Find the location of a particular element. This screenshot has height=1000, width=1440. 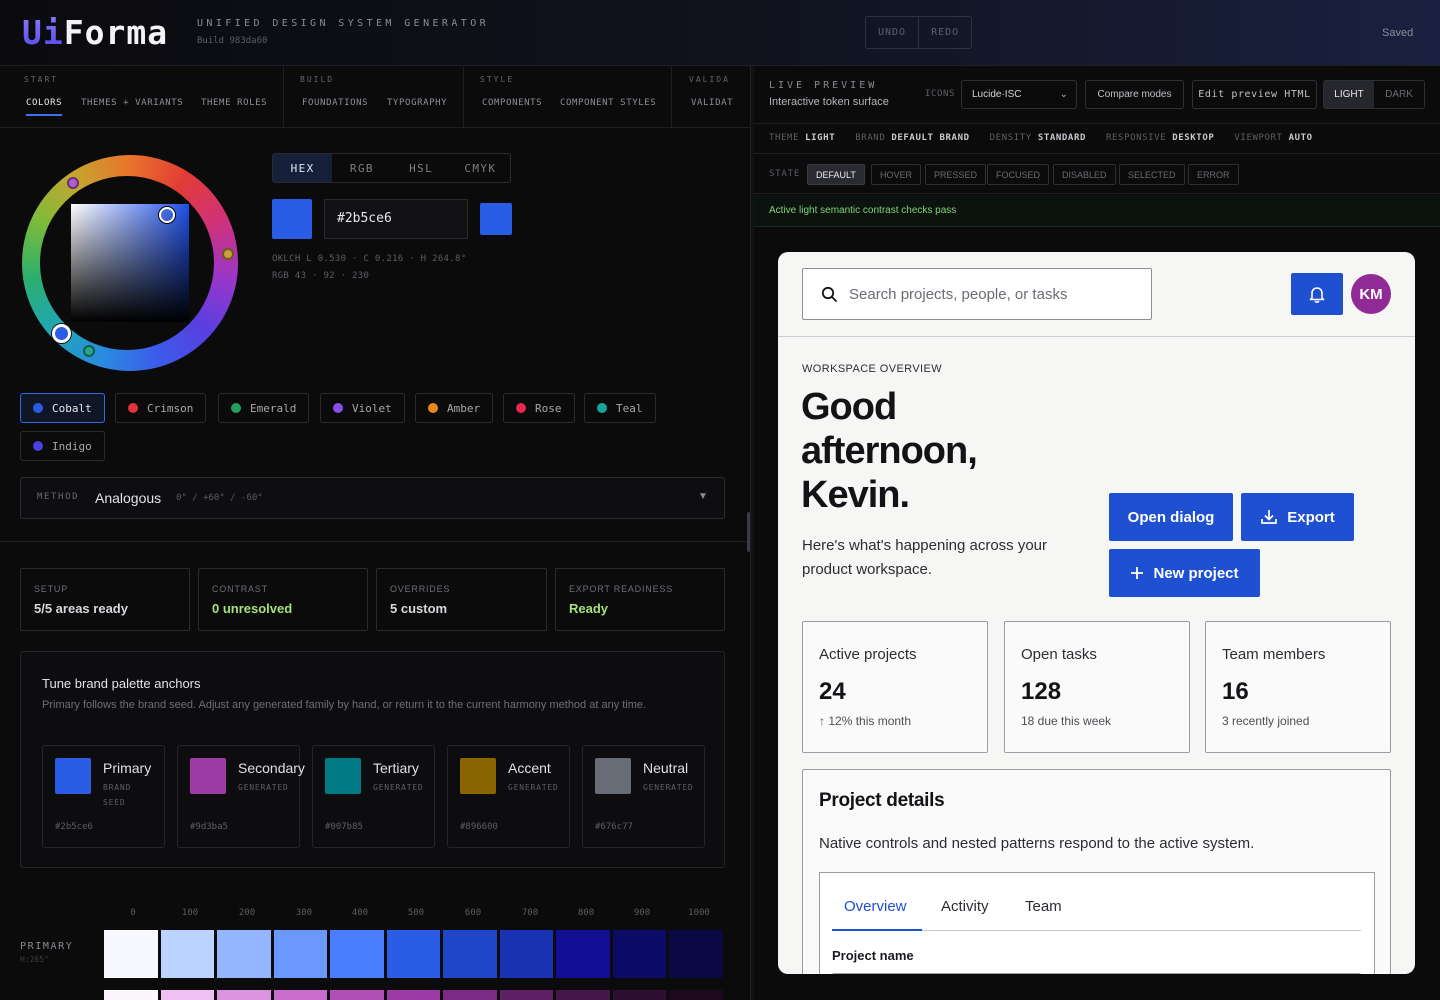

tab-hex: HEX is located at coordinates (303, 168).